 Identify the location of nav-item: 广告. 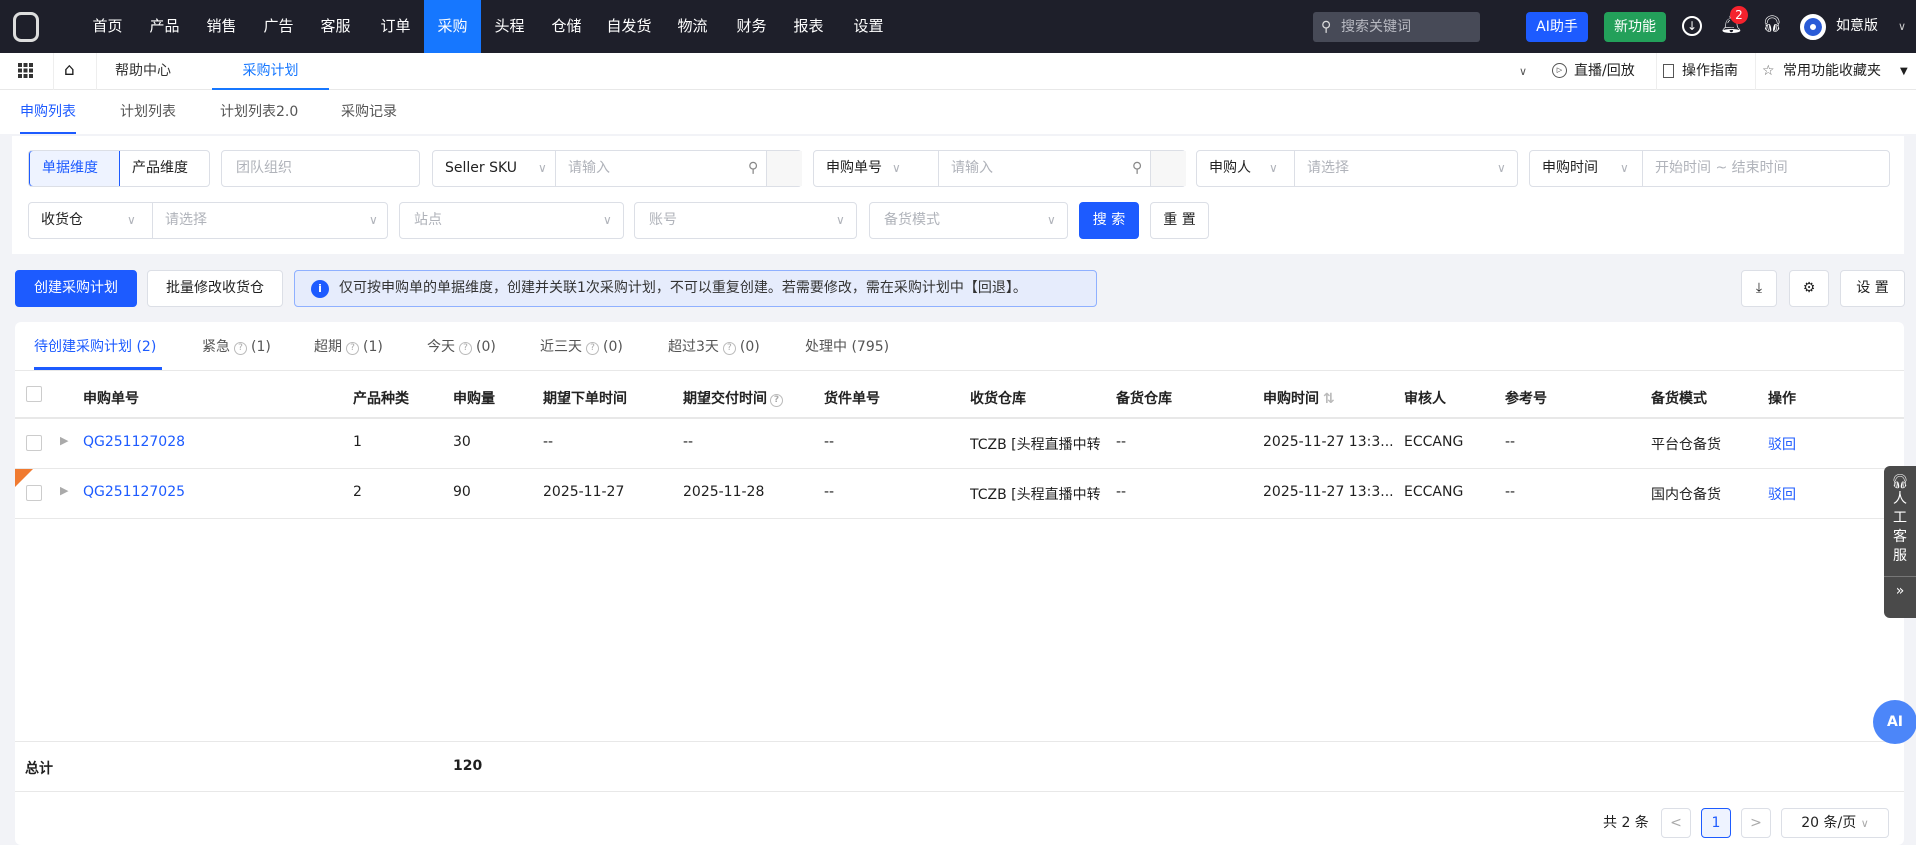
(278, 26).